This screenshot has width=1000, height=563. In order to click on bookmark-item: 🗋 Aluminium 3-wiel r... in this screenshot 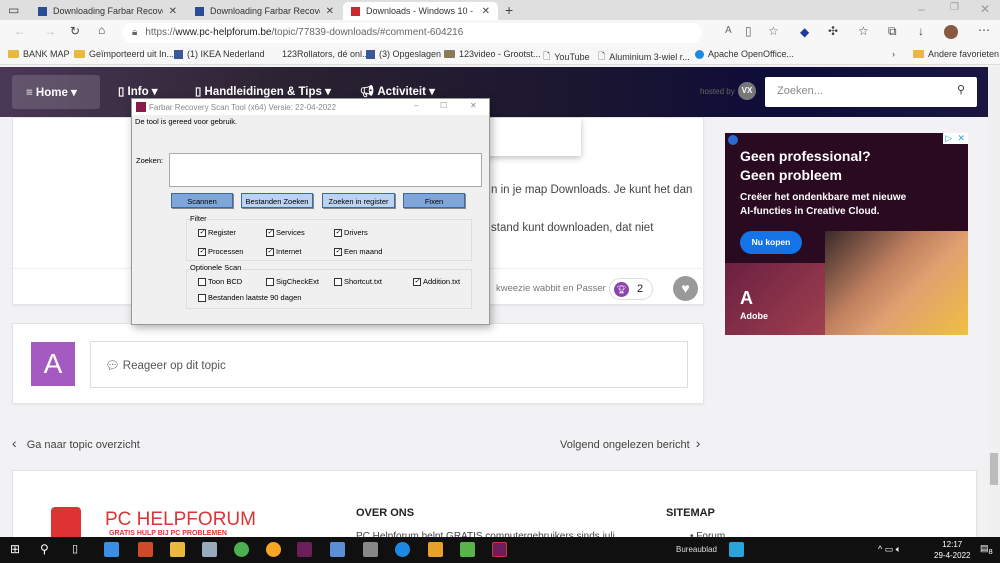, I will do `click(644, 57)`.